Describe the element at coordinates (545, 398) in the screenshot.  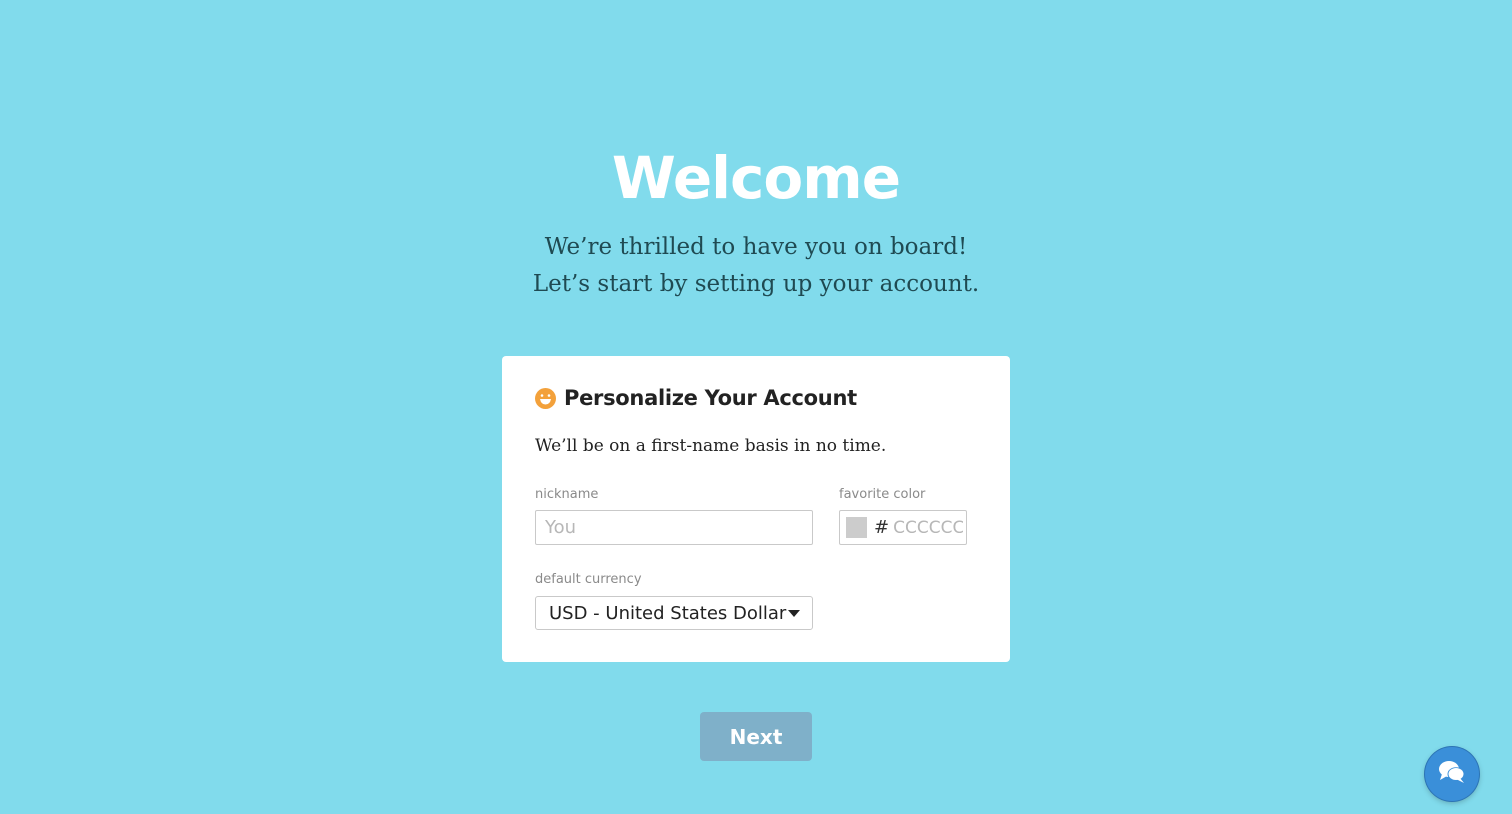
I see `smile-icon` at that location.